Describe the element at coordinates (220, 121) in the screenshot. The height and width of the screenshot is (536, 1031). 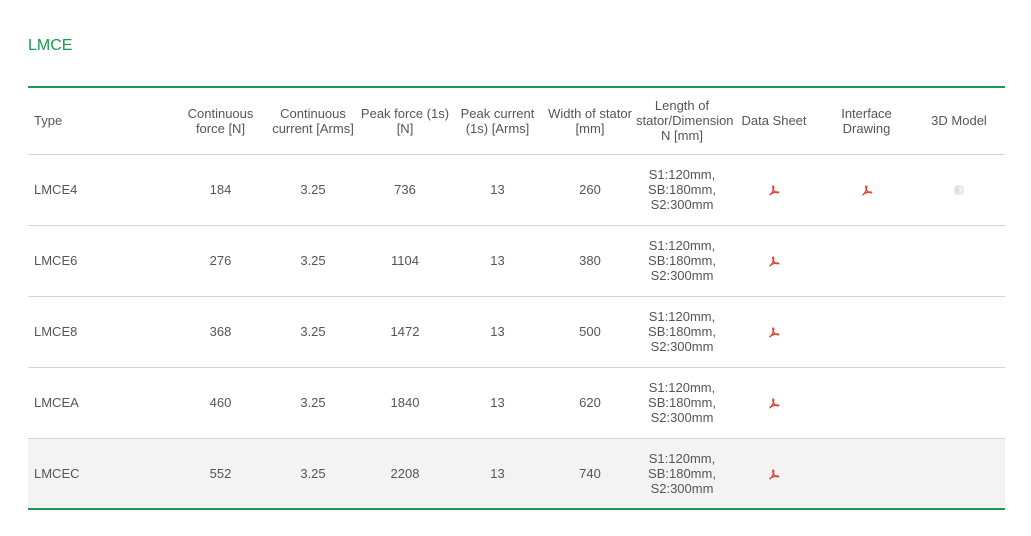
I see `header-continuous-force: Continuous force [N]` at that location.